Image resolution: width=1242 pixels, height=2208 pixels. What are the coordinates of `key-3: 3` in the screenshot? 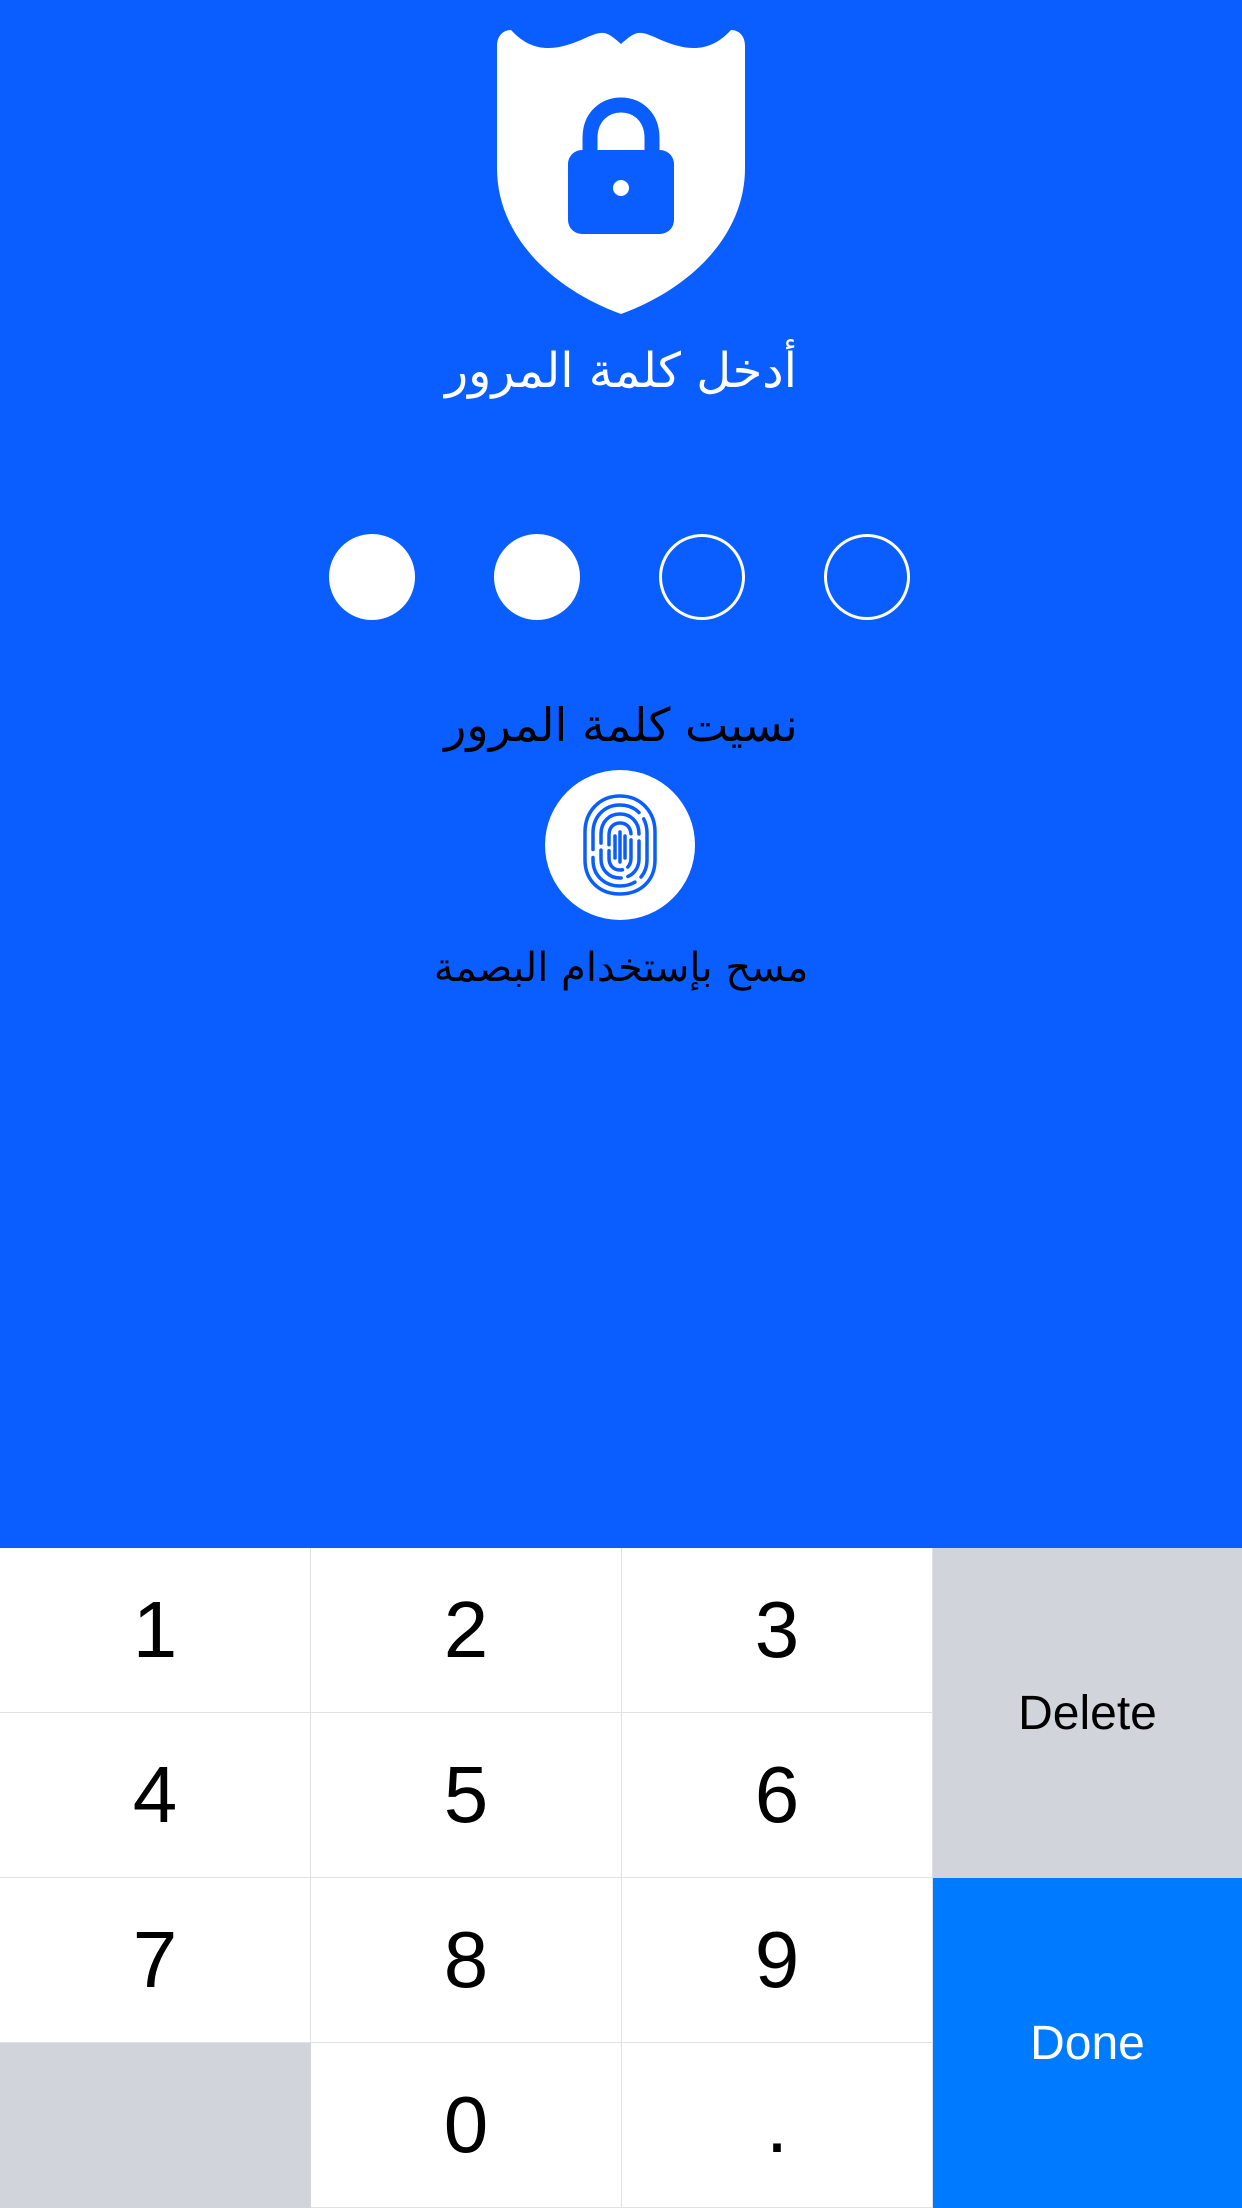 It's located at (777, 1630).